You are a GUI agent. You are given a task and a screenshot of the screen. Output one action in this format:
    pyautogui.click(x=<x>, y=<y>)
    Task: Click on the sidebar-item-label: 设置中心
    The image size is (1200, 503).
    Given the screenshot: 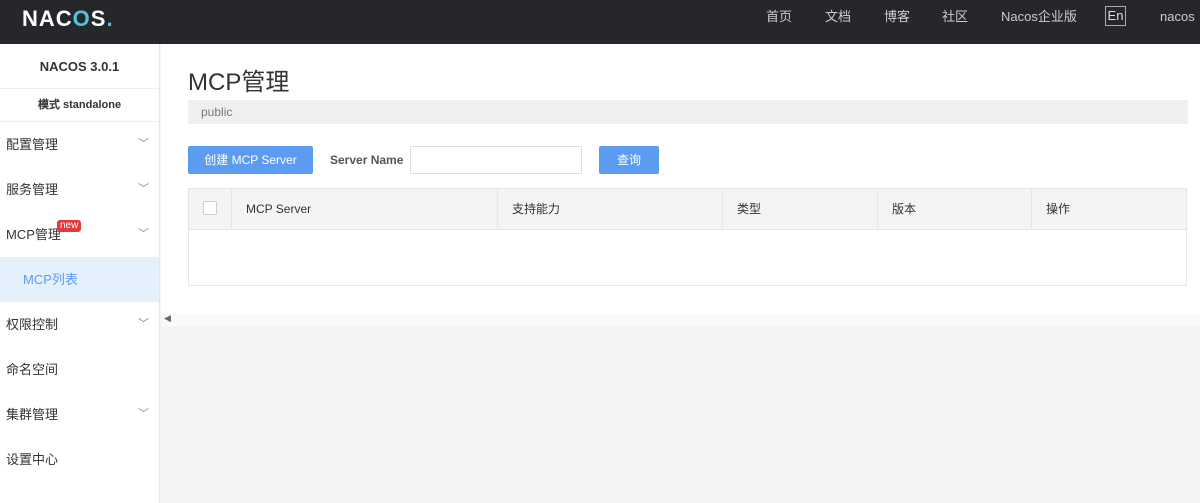 What is the action you would take?
    pyautogui.click(x=32, y=459)
    